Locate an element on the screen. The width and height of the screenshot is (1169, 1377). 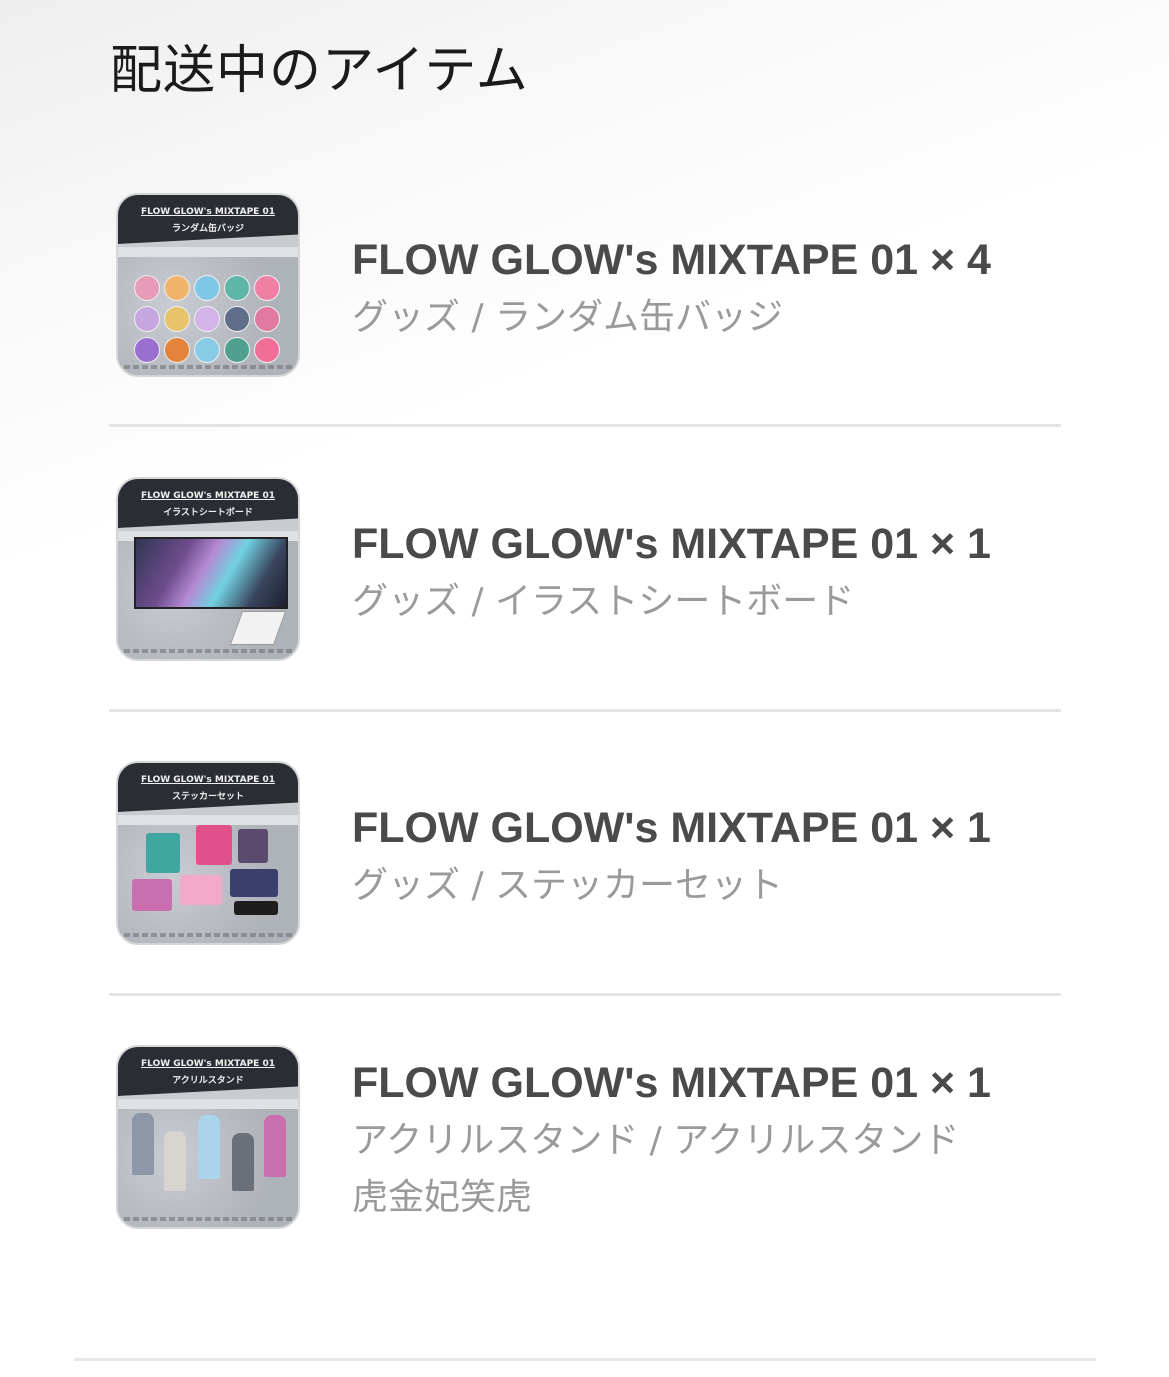
thumbnail-product-type: イラストシートボード is located at coordinates (208, 513).